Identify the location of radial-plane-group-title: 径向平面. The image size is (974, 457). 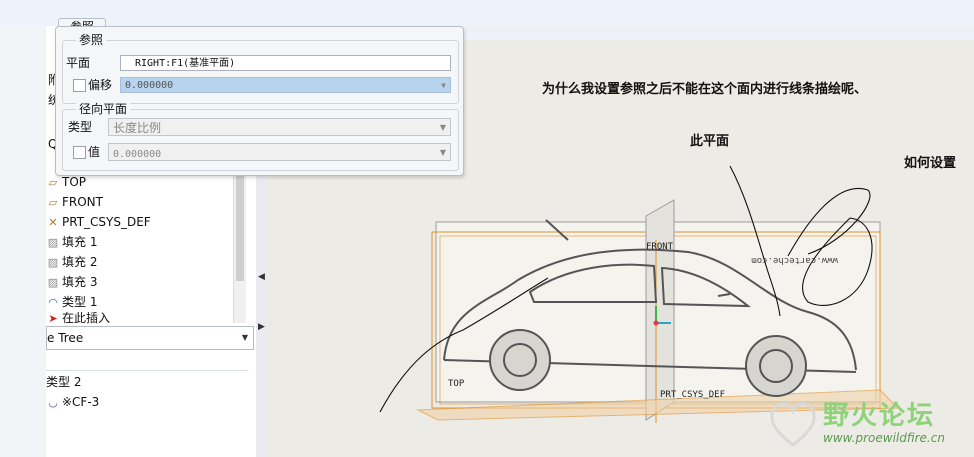
(103, 109).